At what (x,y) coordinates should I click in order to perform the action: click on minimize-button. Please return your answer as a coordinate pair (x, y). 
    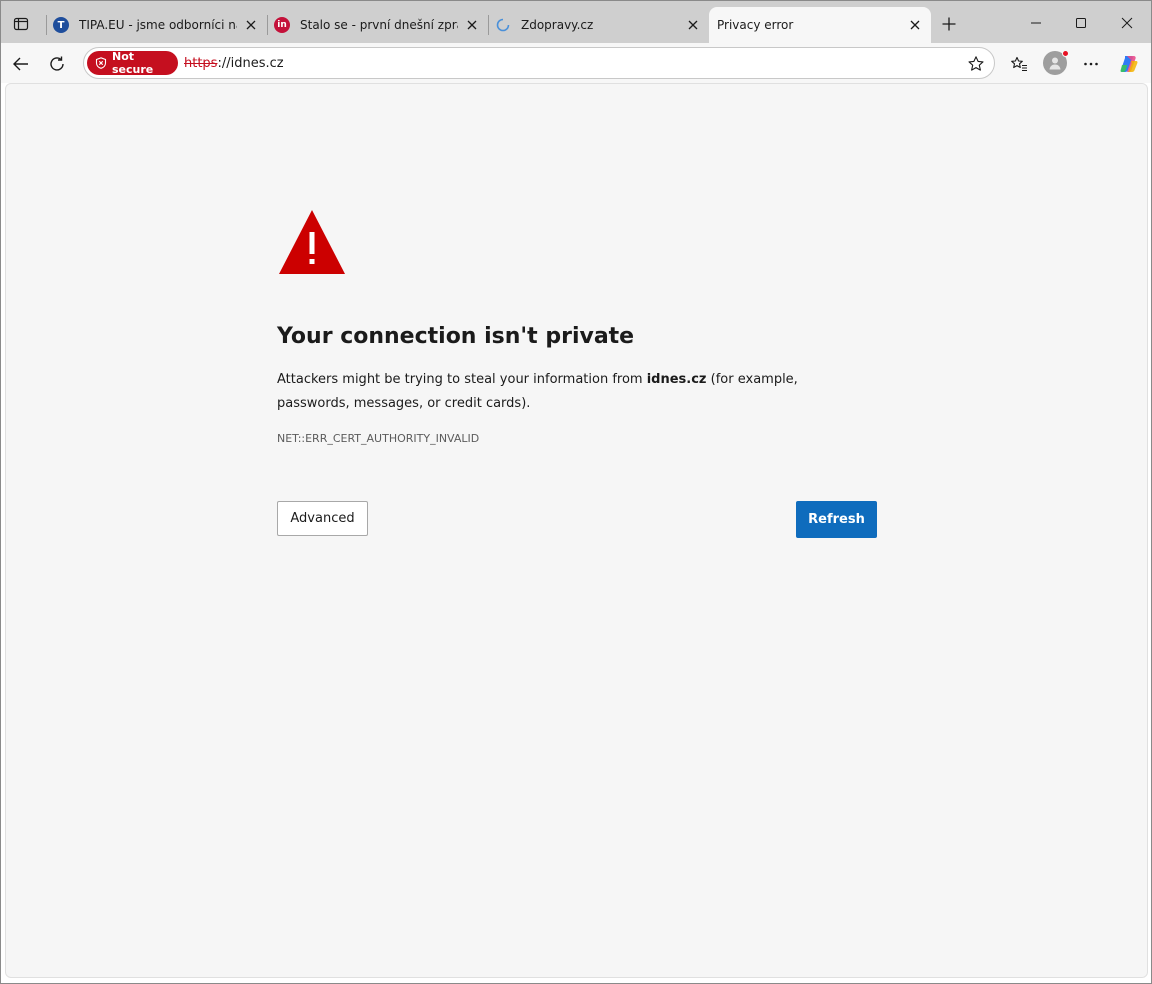
    Looking at the image, I should click on (1036, 23).